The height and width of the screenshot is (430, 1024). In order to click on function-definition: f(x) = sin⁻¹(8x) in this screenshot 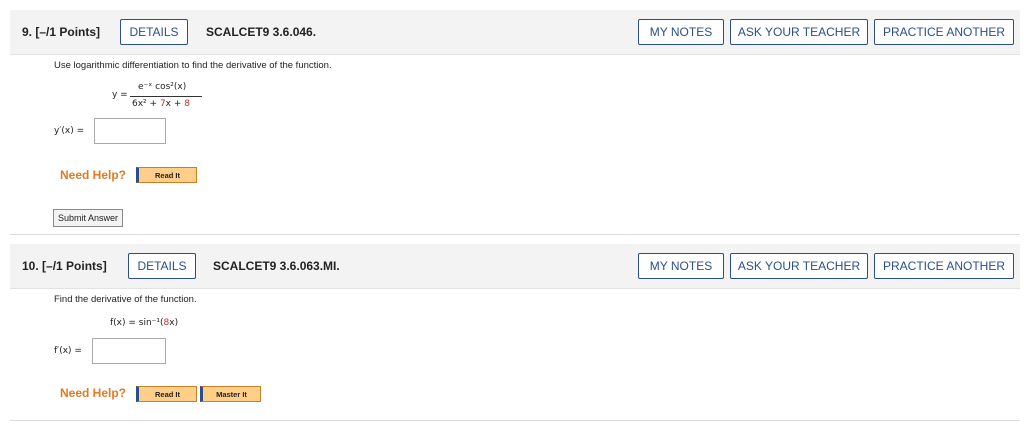, I will do `click(144, 323)`.